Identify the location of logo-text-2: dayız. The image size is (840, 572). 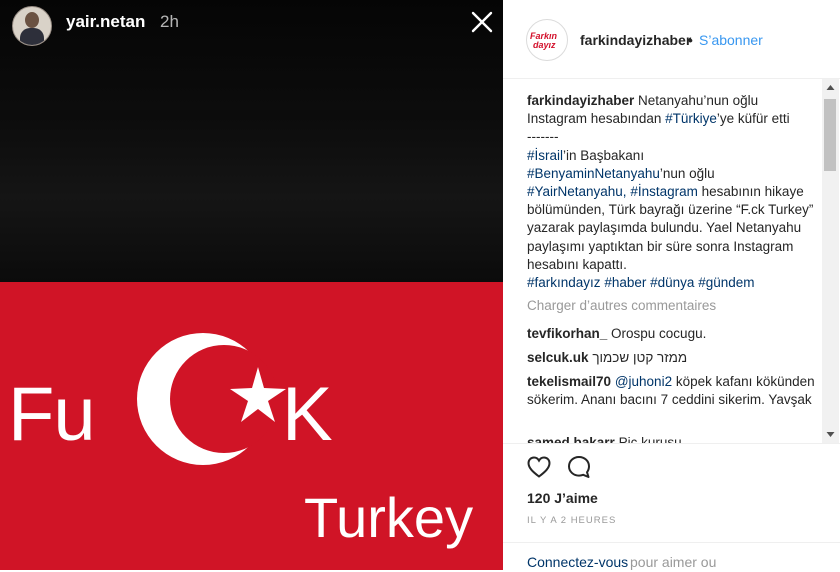
(544, 45).